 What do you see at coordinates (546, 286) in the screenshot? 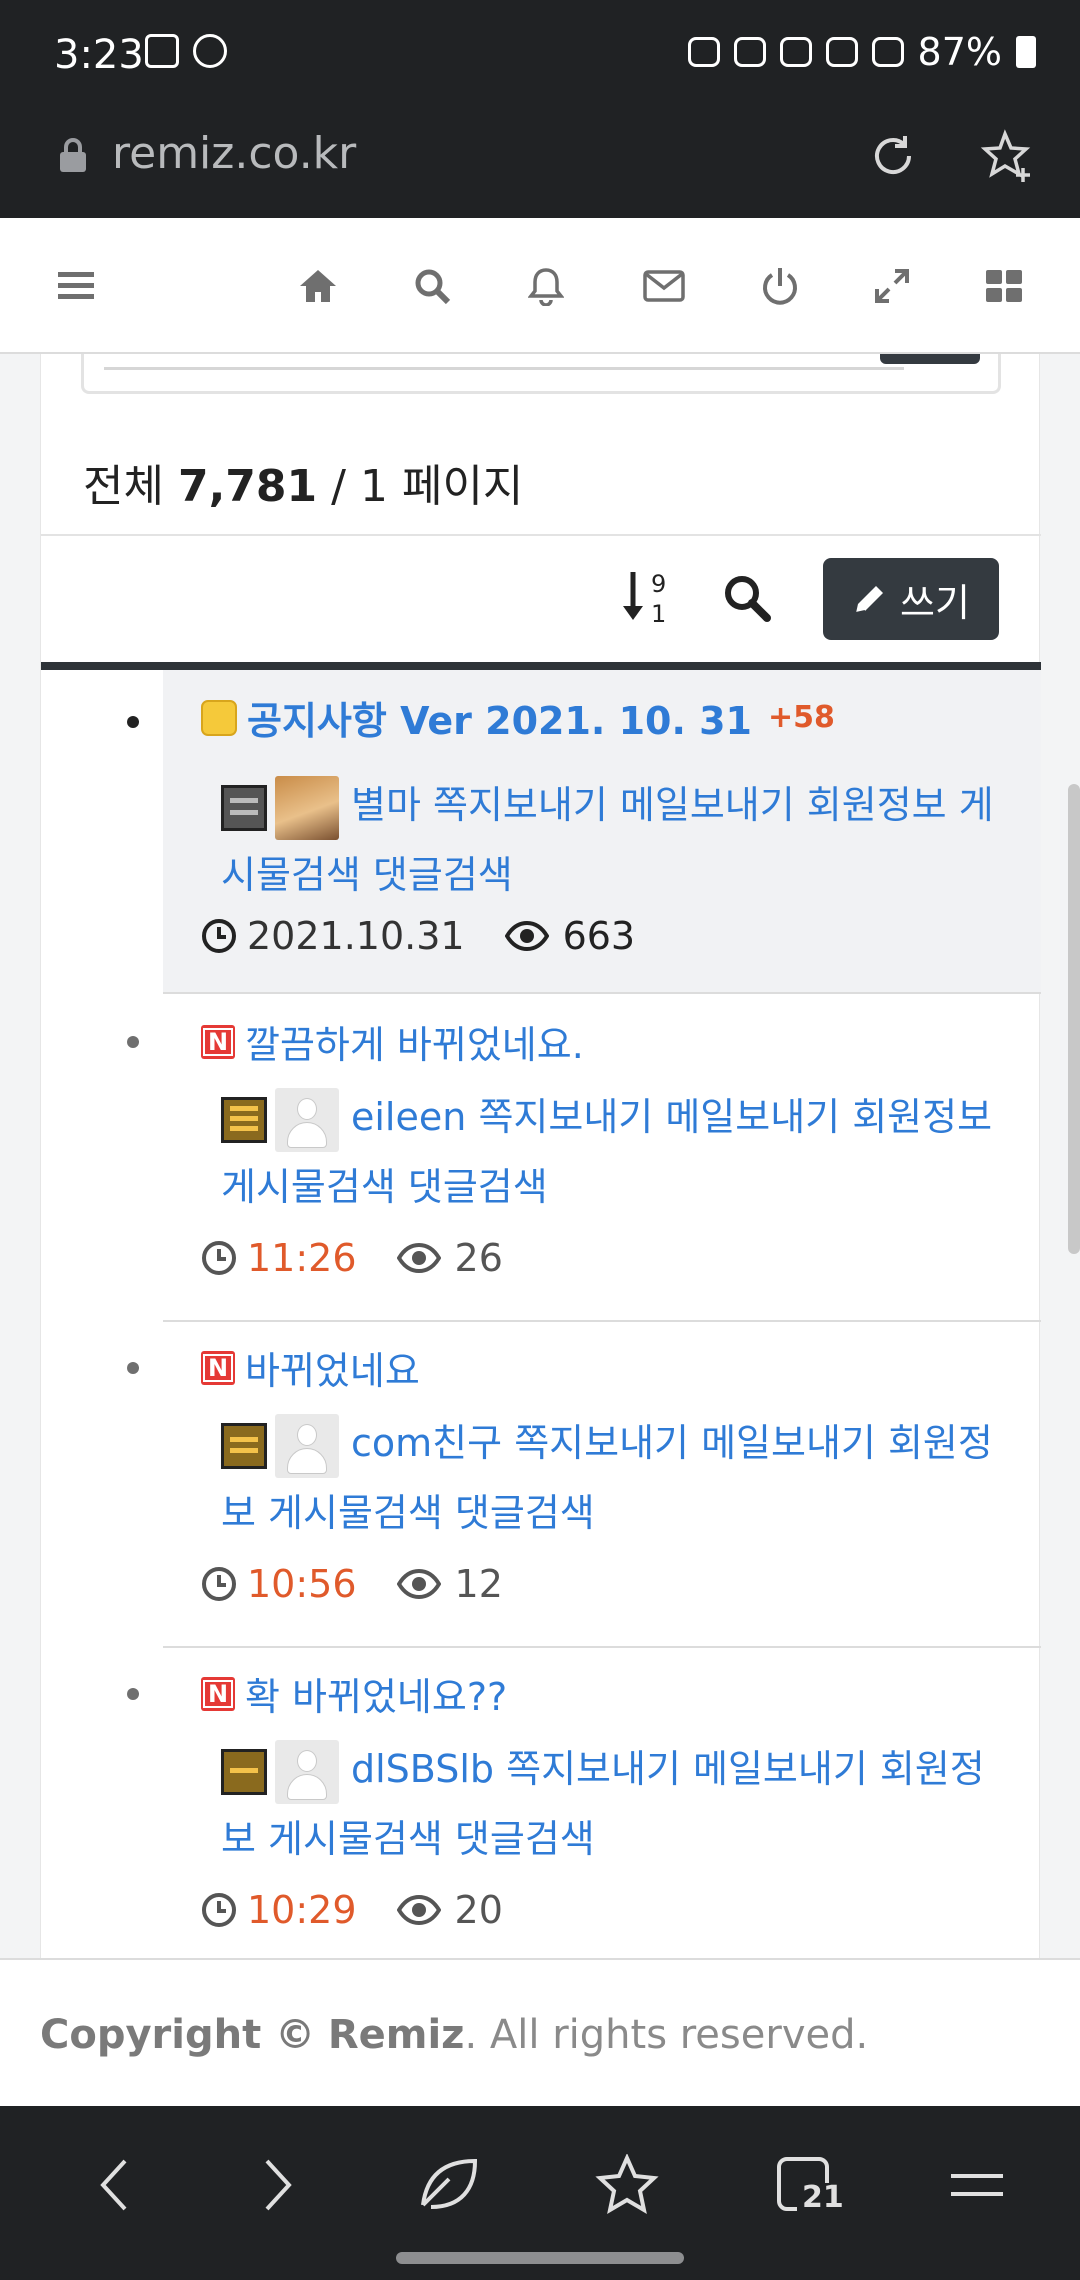
I see `bell-icon` at bounding box center [546, 286].